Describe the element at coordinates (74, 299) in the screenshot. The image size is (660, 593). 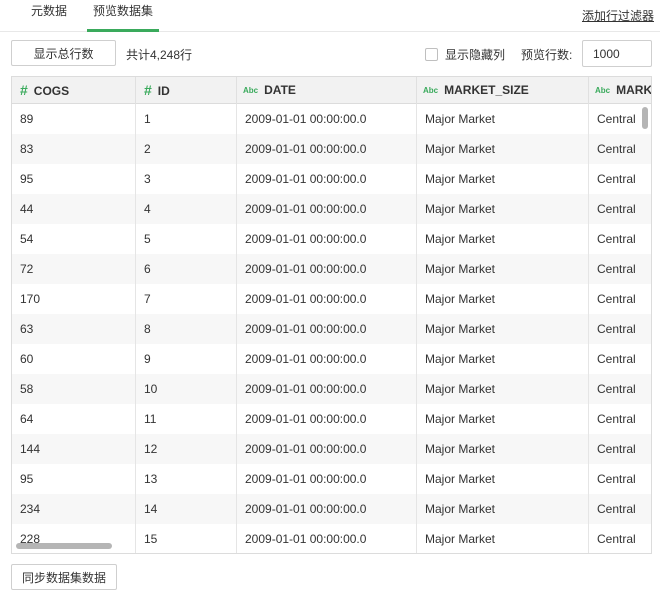
I see `cogs-cell: 170` at that location.